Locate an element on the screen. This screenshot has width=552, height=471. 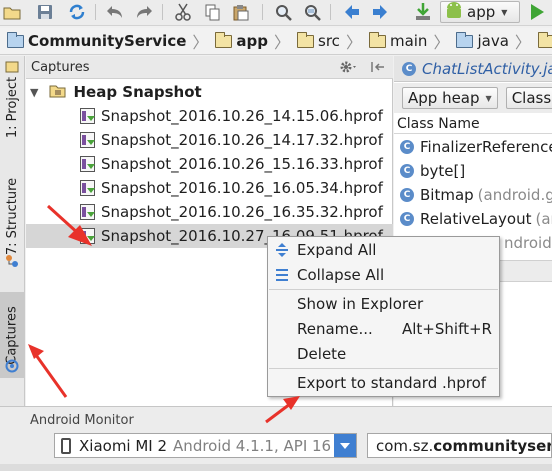
class-select: Class is located at coordinates (528, 98).